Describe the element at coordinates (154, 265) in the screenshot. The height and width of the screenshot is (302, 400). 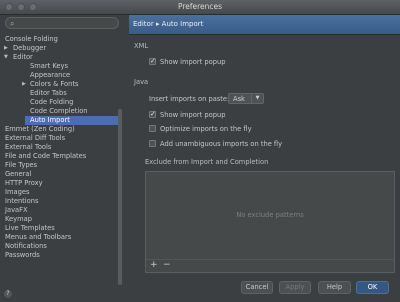
I see `add-pattern-button: +` at that location.